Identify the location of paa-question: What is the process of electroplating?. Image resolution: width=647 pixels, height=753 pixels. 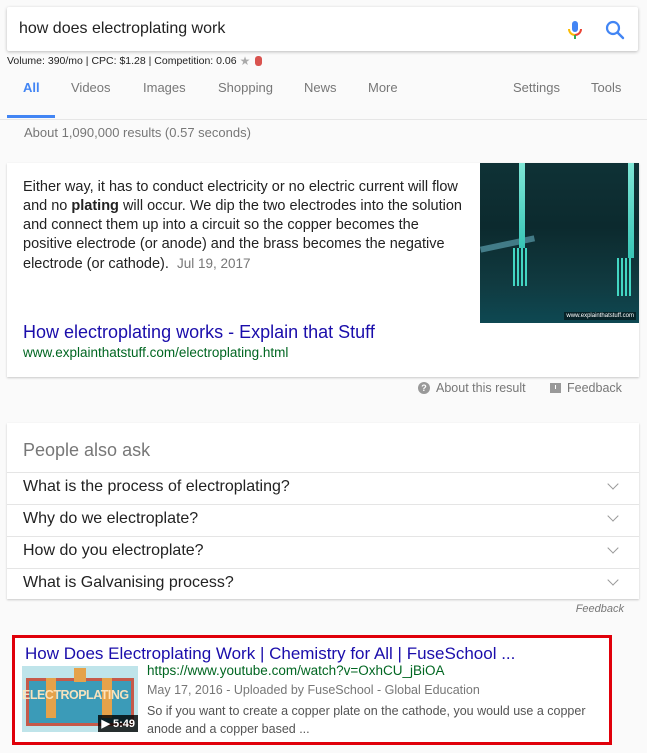
(323, 488).